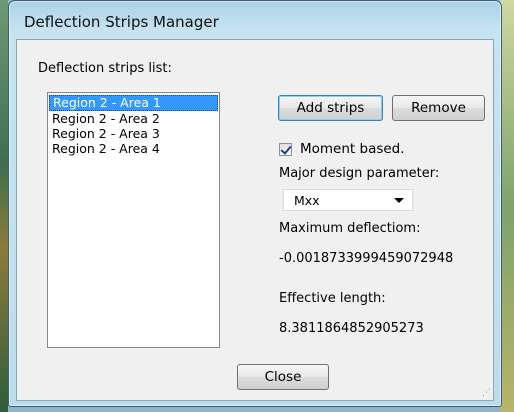 The image size is (514, 412). I want to click on chevron-down-icon, so click(399, 200).